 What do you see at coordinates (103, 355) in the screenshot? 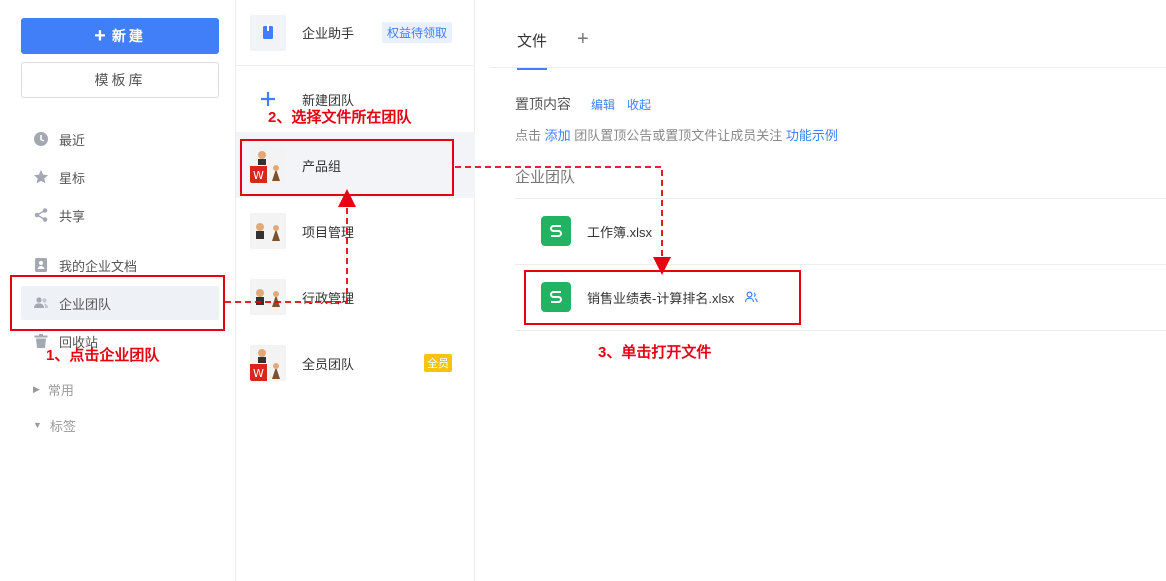
I see `annotation-step1: 1、点击企业团队` at bounding box center [103, 355].